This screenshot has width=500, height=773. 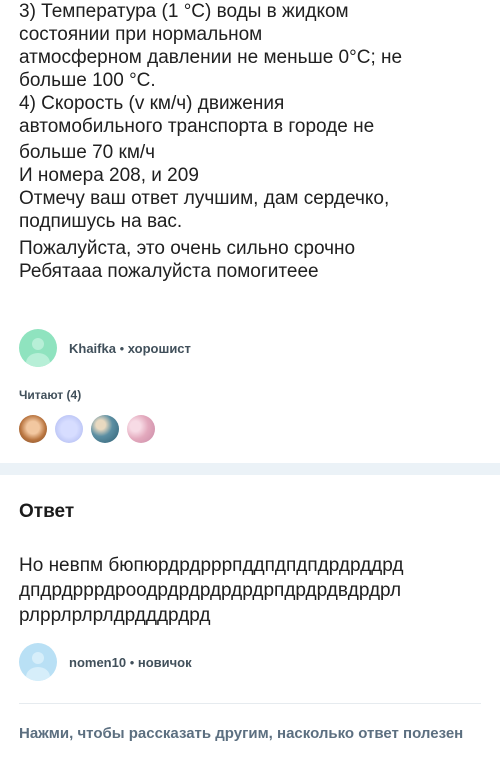 I want to click on question-line: 4) Скорость (v км/ч) движения, so click(x=152, y=103).